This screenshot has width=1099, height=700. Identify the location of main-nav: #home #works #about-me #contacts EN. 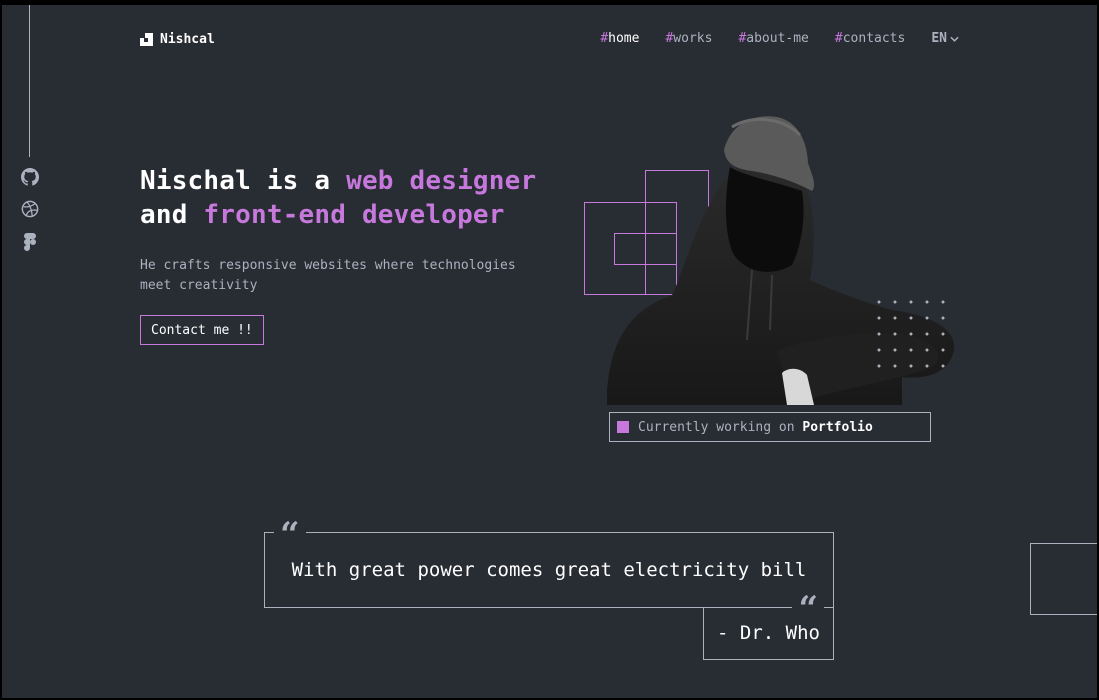
(779, 38).